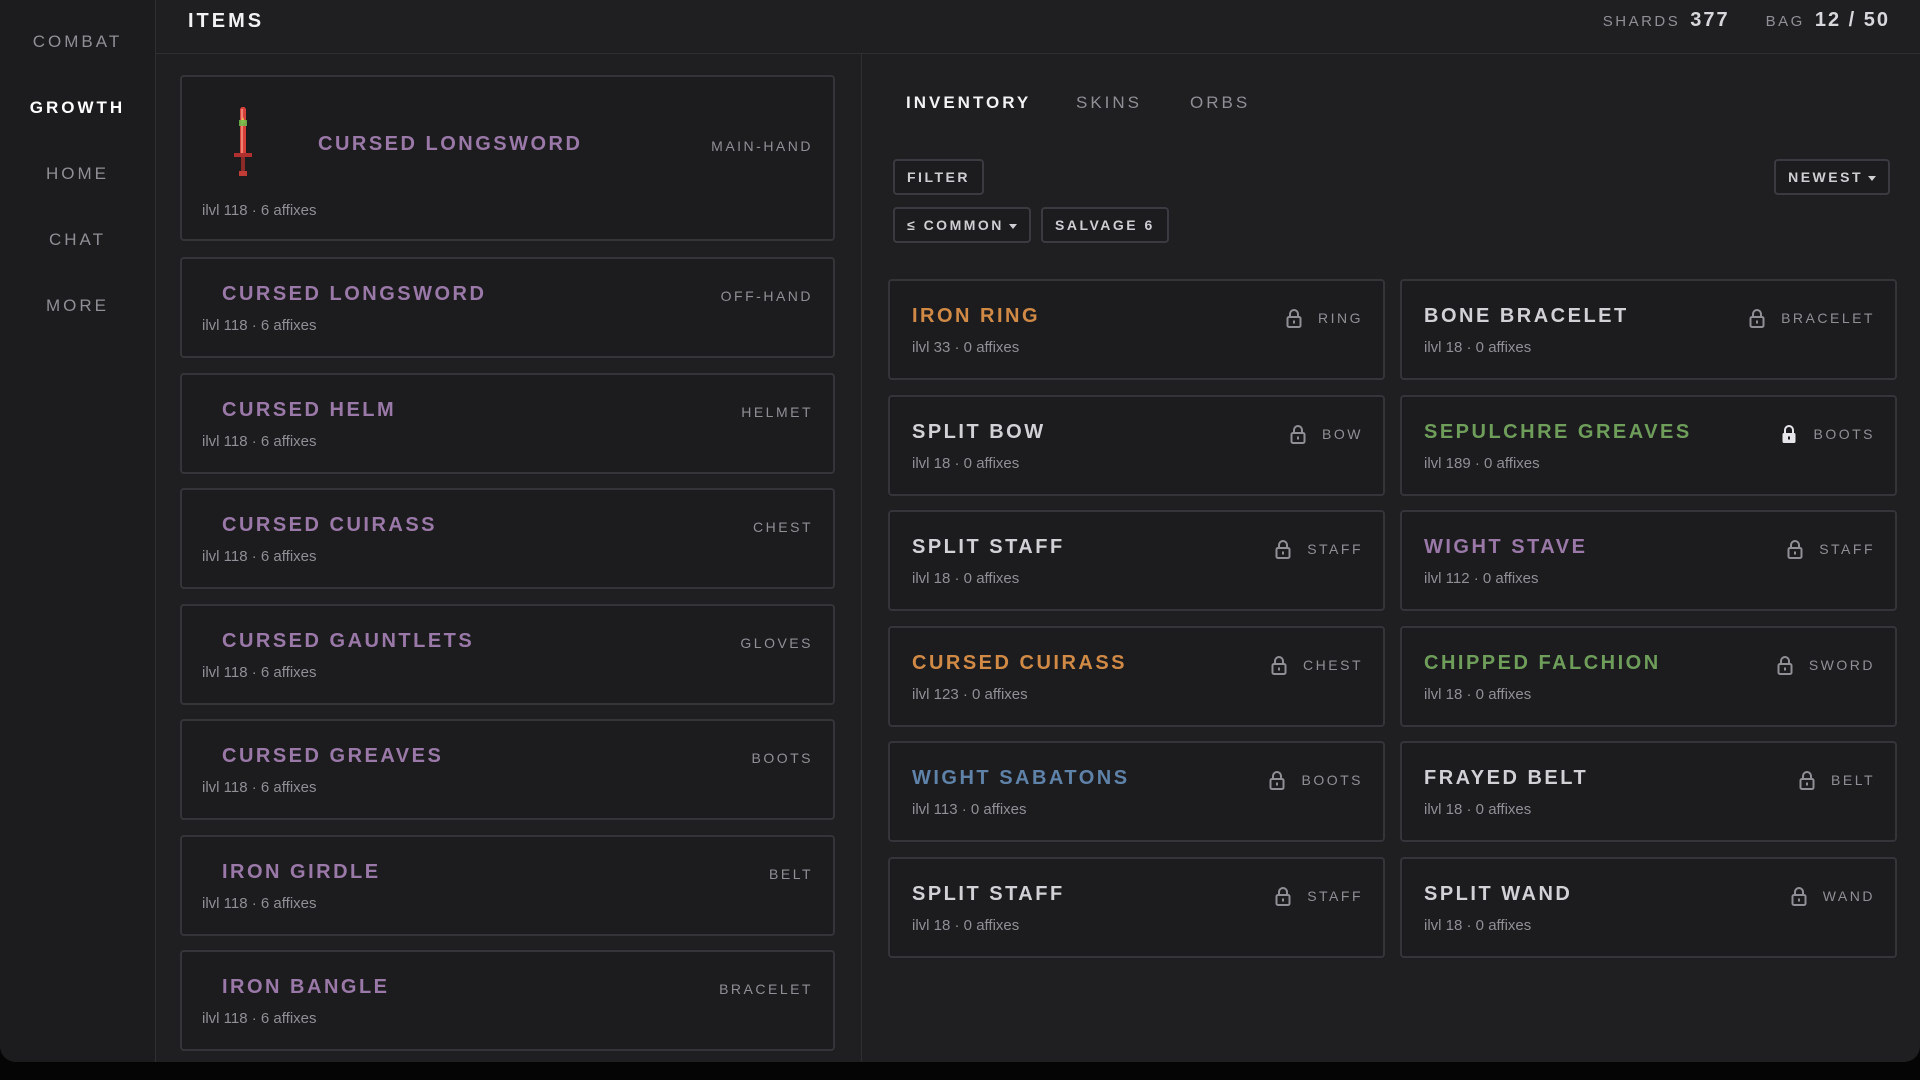 Image resolution: width=1920 pixels, height=1080 pixels. What do you see at coordinates (976, 316) in the screenshot?
I see `inventory-item-name: IRON RING` at bounding box center [976, 316].